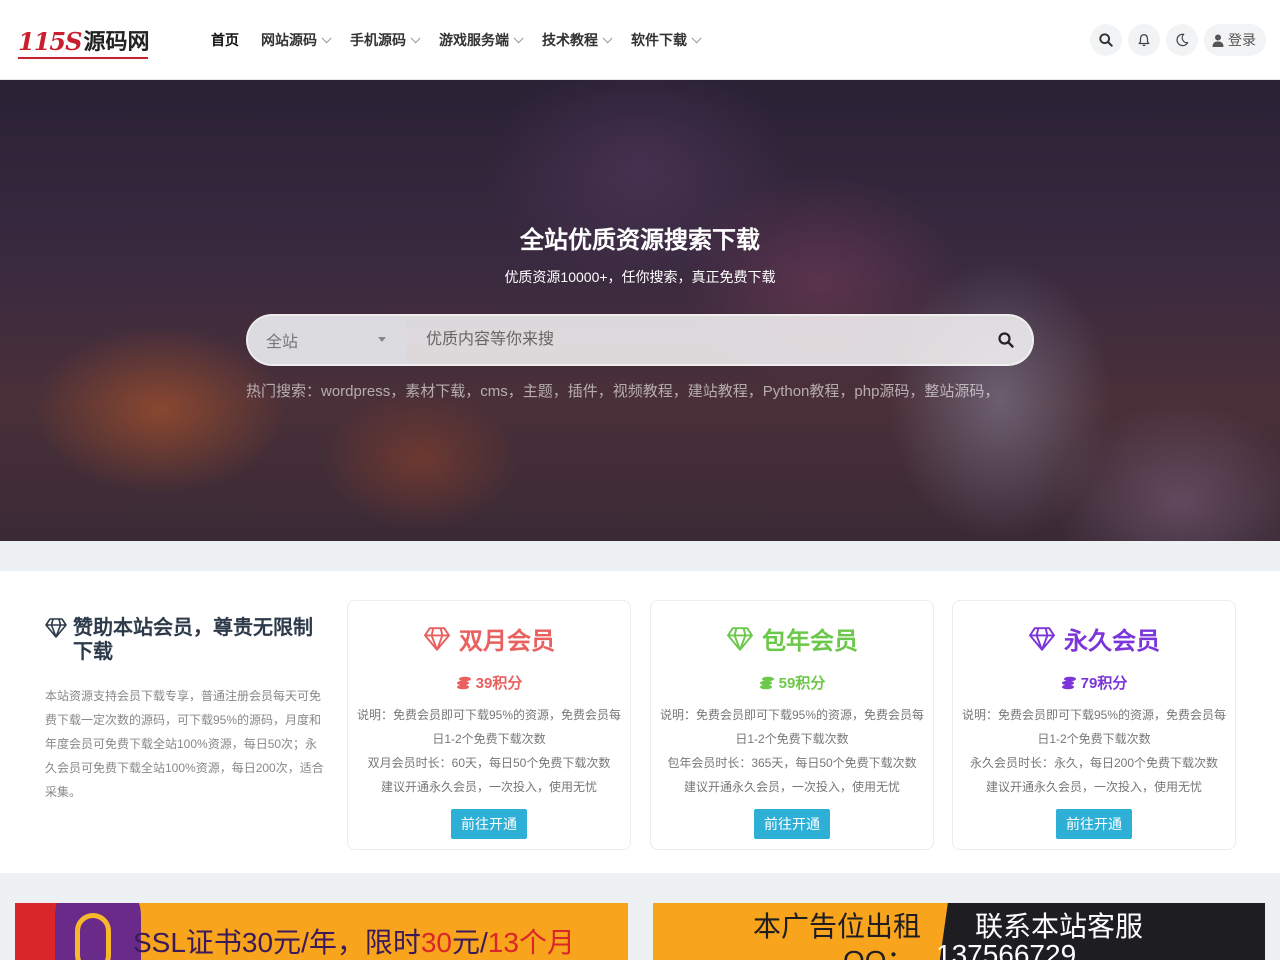 The width and height of the screenshot is (1280, 960). What do you see at coordinates (659, 40) in the screenshot?
I see `nav-label: 软件下载` at bounding box center [659, 40].